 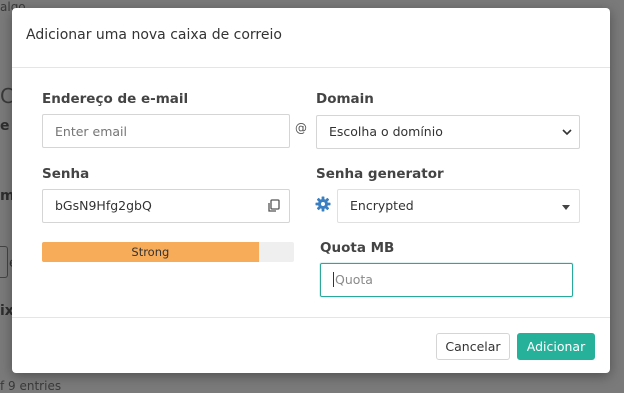 I want to click on text-cursor, so click(x=333, y=279).